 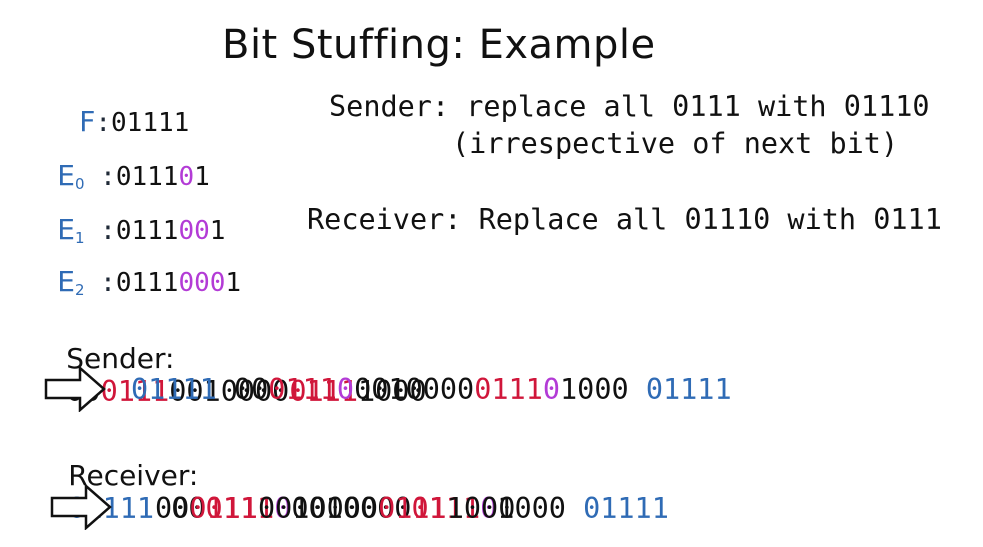 I want to click on flag-label: F, so click(x=87, y=121).